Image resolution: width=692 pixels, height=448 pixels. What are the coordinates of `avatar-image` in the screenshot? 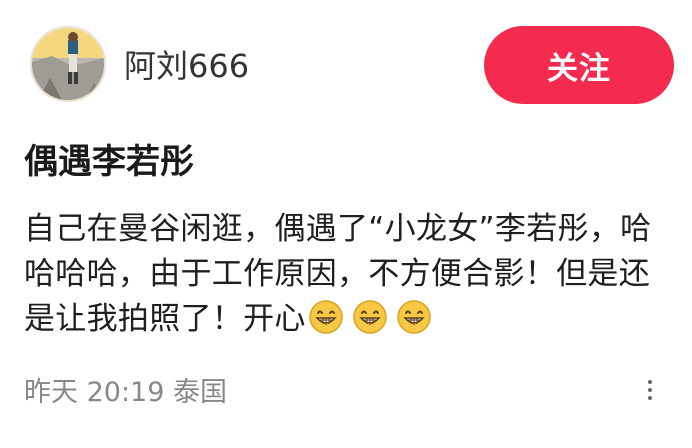 It's located at (68, 64).